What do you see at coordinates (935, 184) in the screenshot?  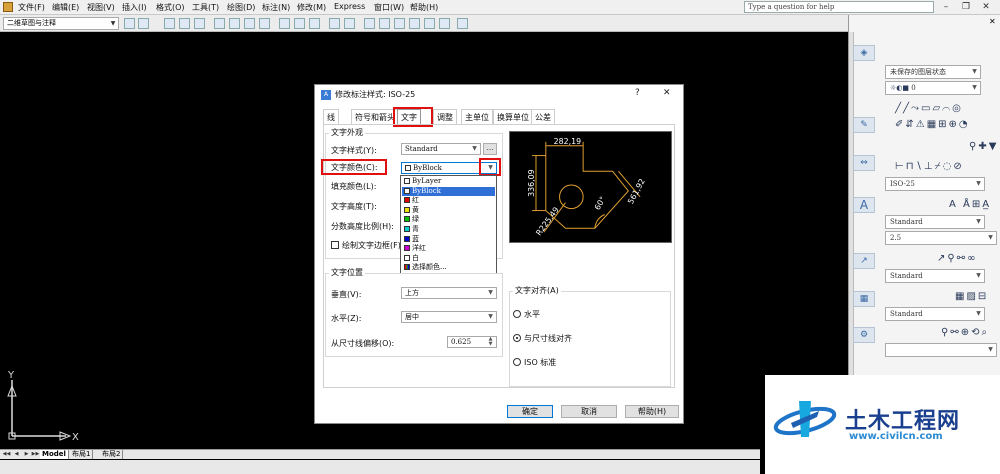 I see `dim-style-select: ISO-25 ▼` at bounding box center [935, 184].